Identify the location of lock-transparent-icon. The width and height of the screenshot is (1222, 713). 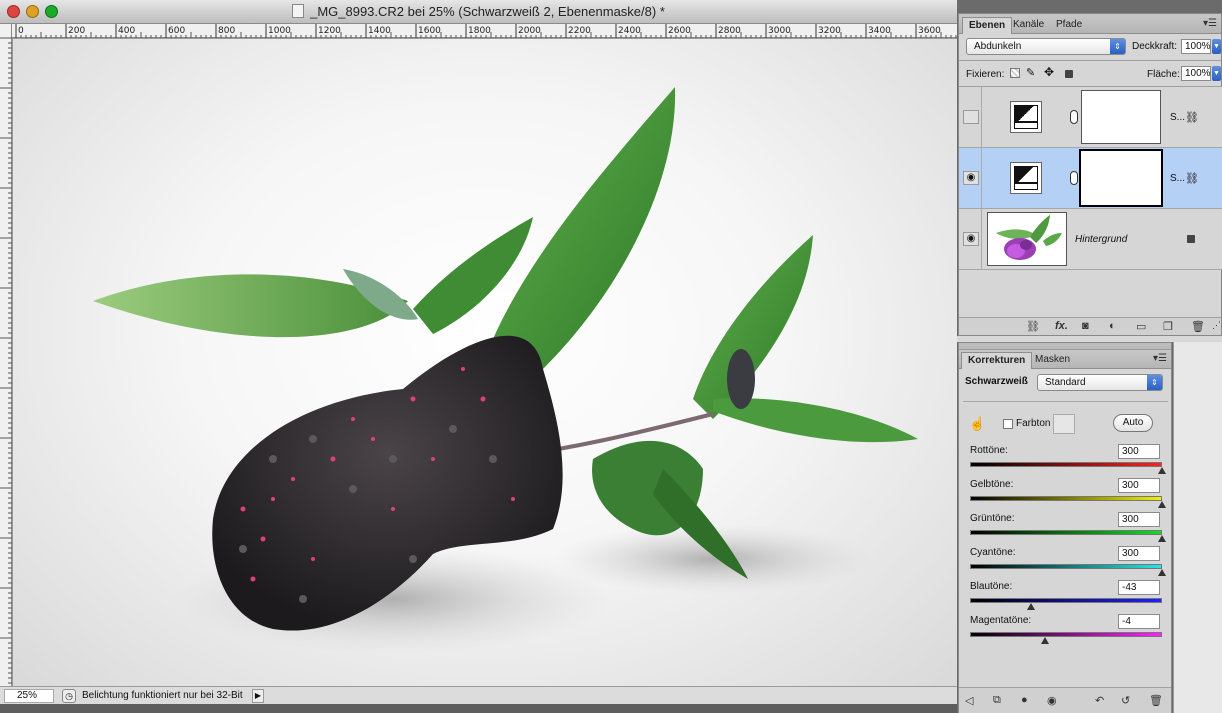
(1015, 73).